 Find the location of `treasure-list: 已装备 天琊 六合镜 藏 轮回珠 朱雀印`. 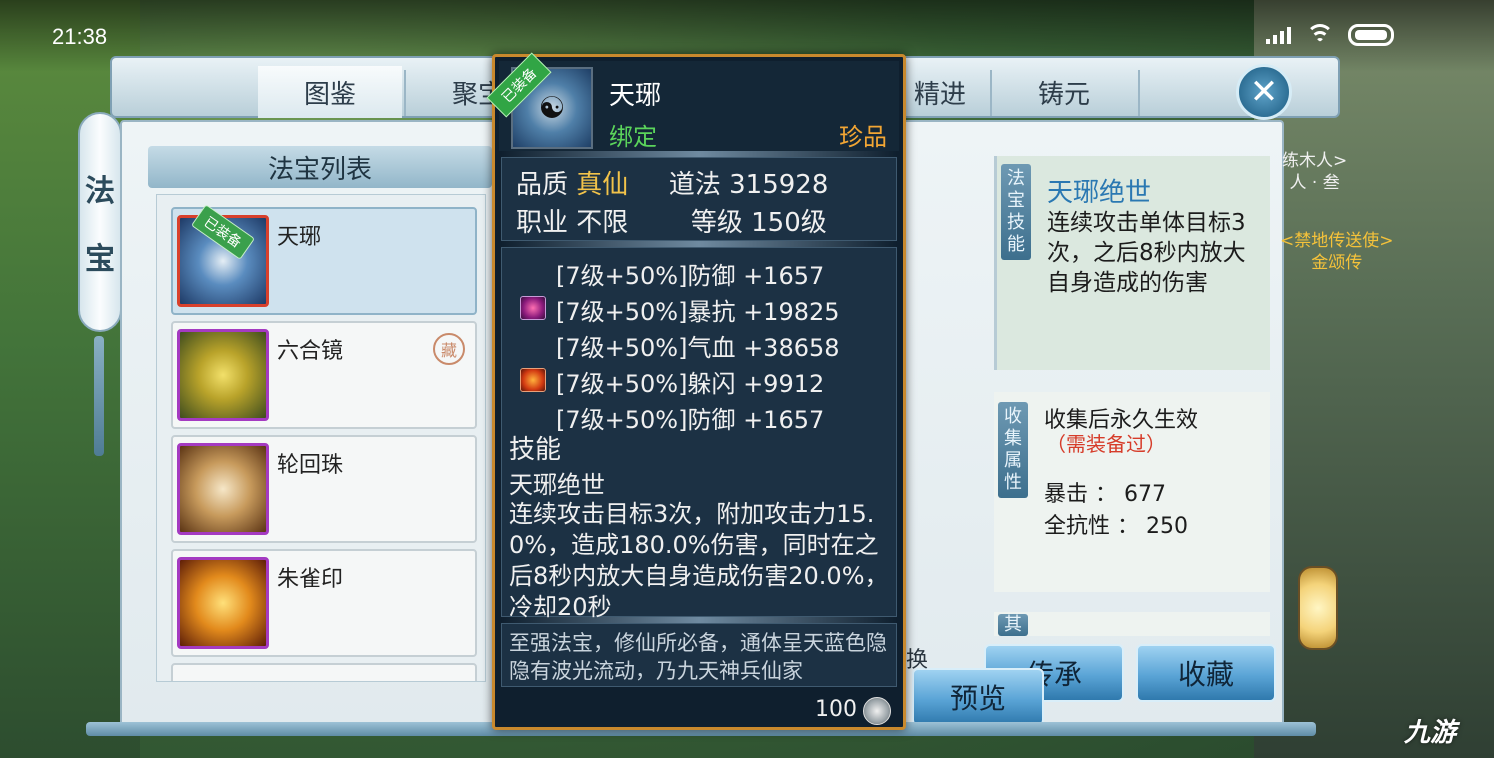

treasure-list: 已装备 天琊 六合镜 藏 轮回珠 朱雀印 is located at coordinates (321, 438).